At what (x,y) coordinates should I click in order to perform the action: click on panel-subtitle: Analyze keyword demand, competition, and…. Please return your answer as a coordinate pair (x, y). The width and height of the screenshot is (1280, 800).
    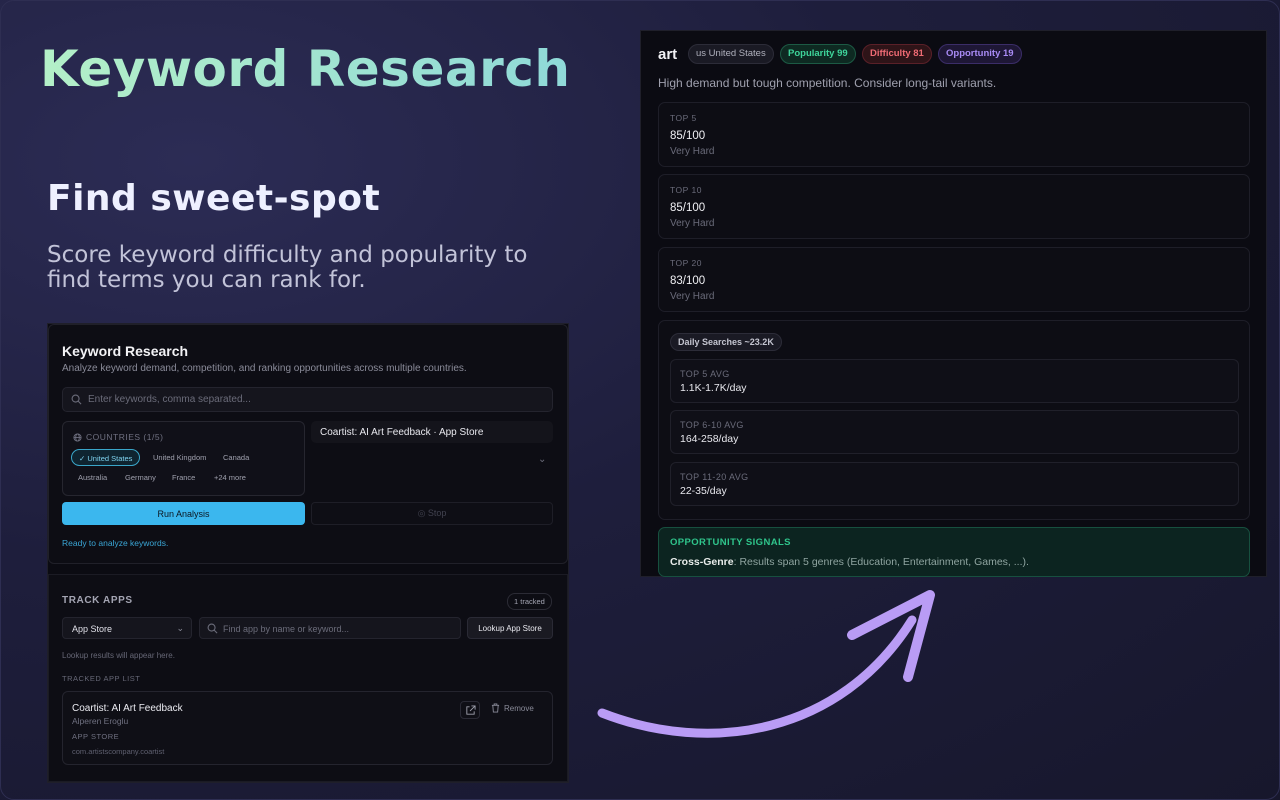
    Looking at the image, I should click on (264, 368).